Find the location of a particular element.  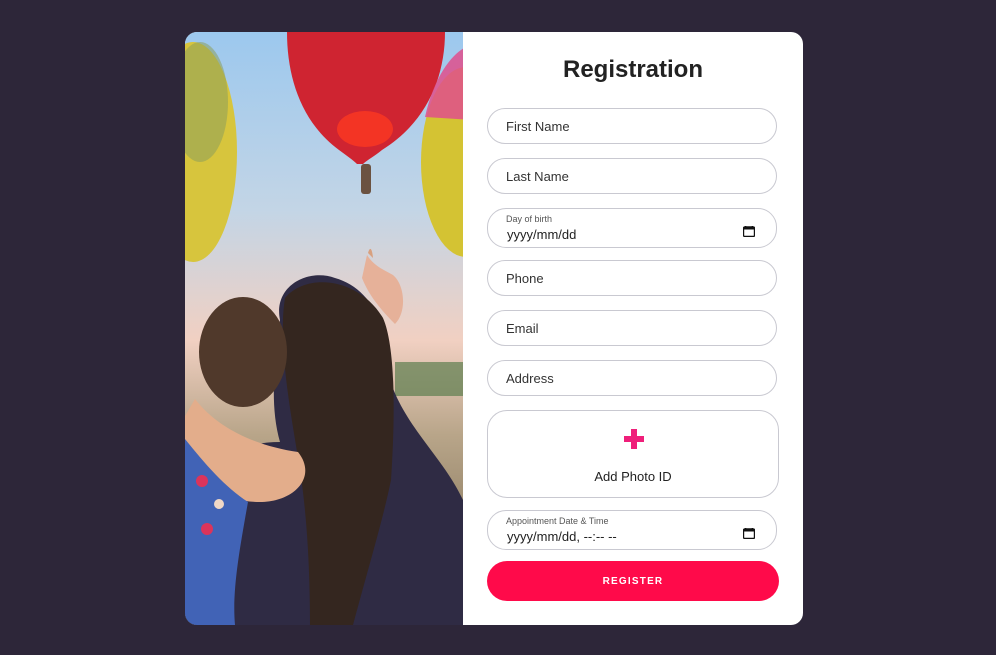

date-of-birth-field: Day of birth yyyy/mm/dd is located at coordinates (632, 228).